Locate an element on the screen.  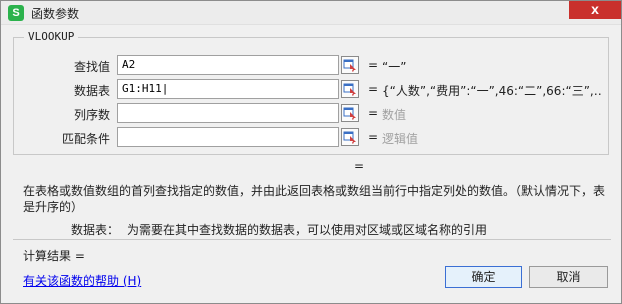
arg-row-lookup-value: 查找值 A2 = “一” is located at coordinates (312, 65).